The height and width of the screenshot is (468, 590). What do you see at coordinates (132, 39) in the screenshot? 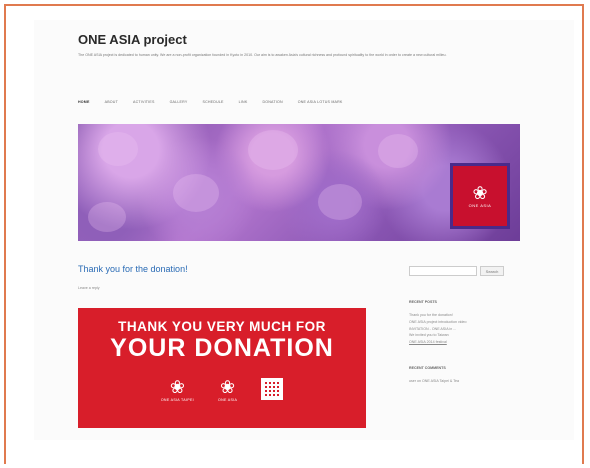
I see `site-title: ONE ASIA project` at bounding box center [132, 39].